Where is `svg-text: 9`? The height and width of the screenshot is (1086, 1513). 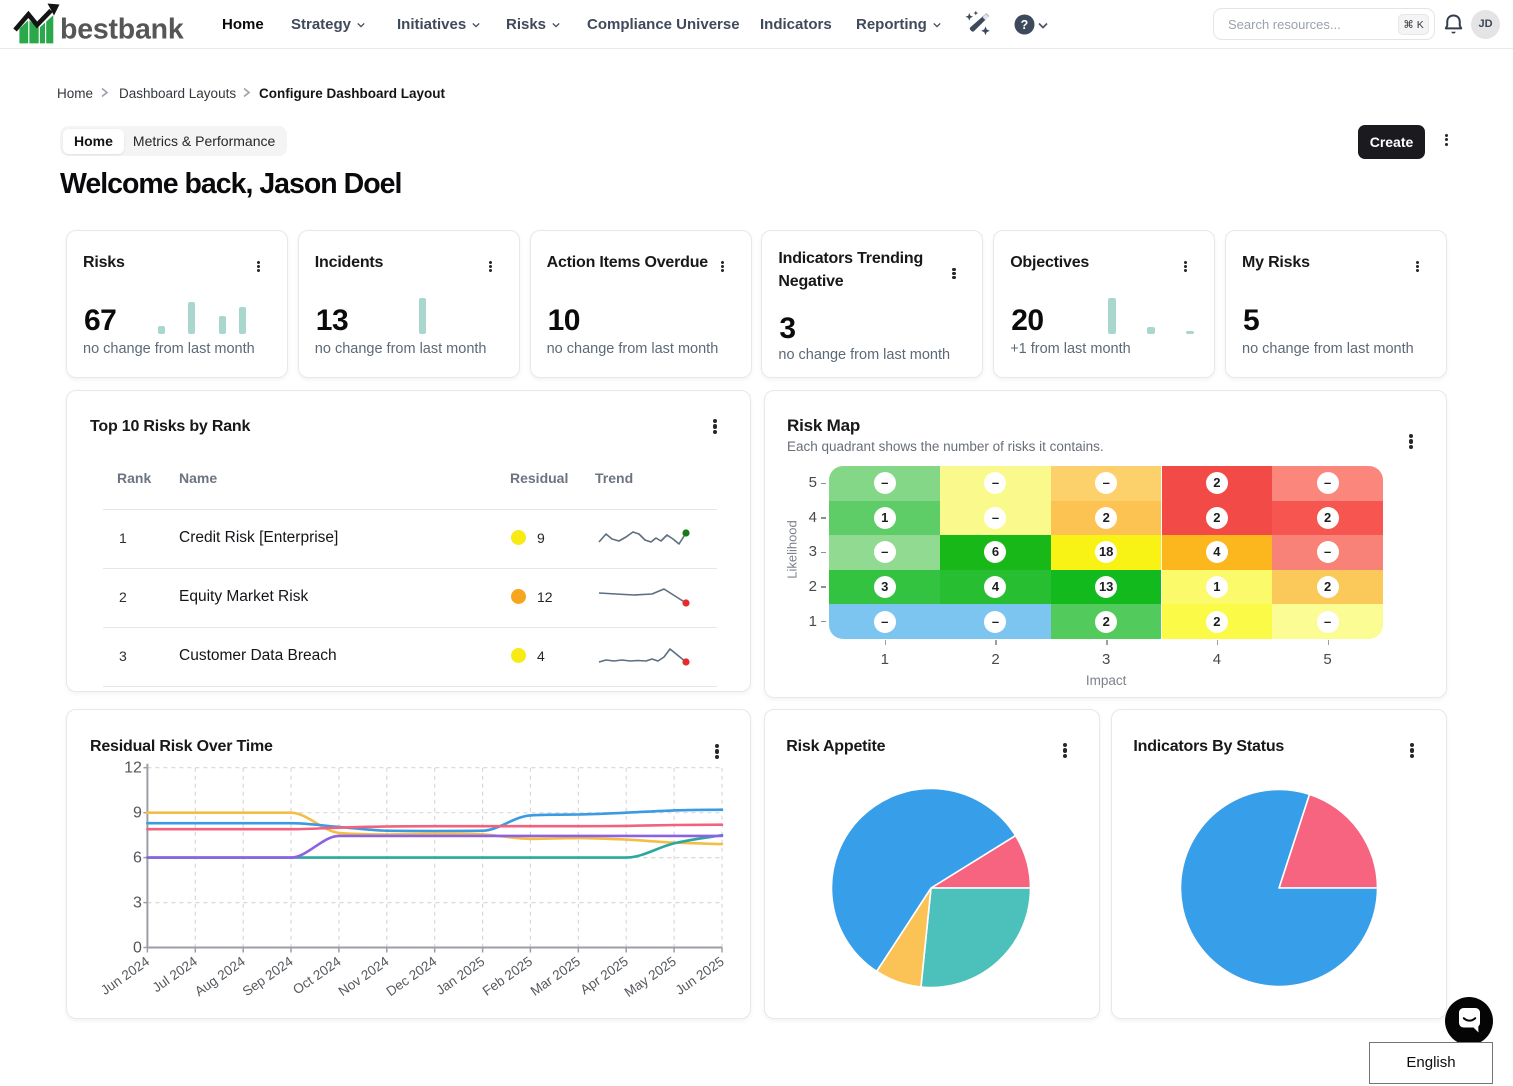 svg-text: 9 is located at coordinates (137, 813).